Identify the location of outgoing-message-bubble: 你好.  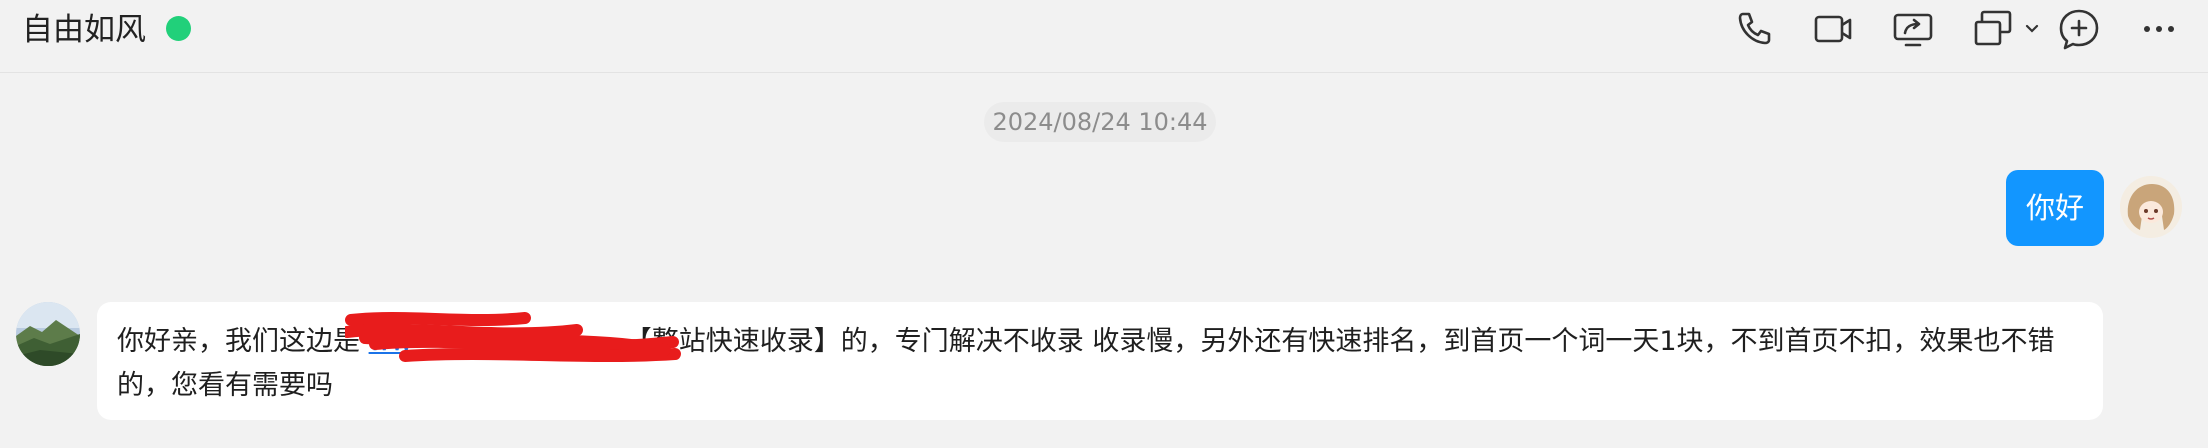
(2055, 208).